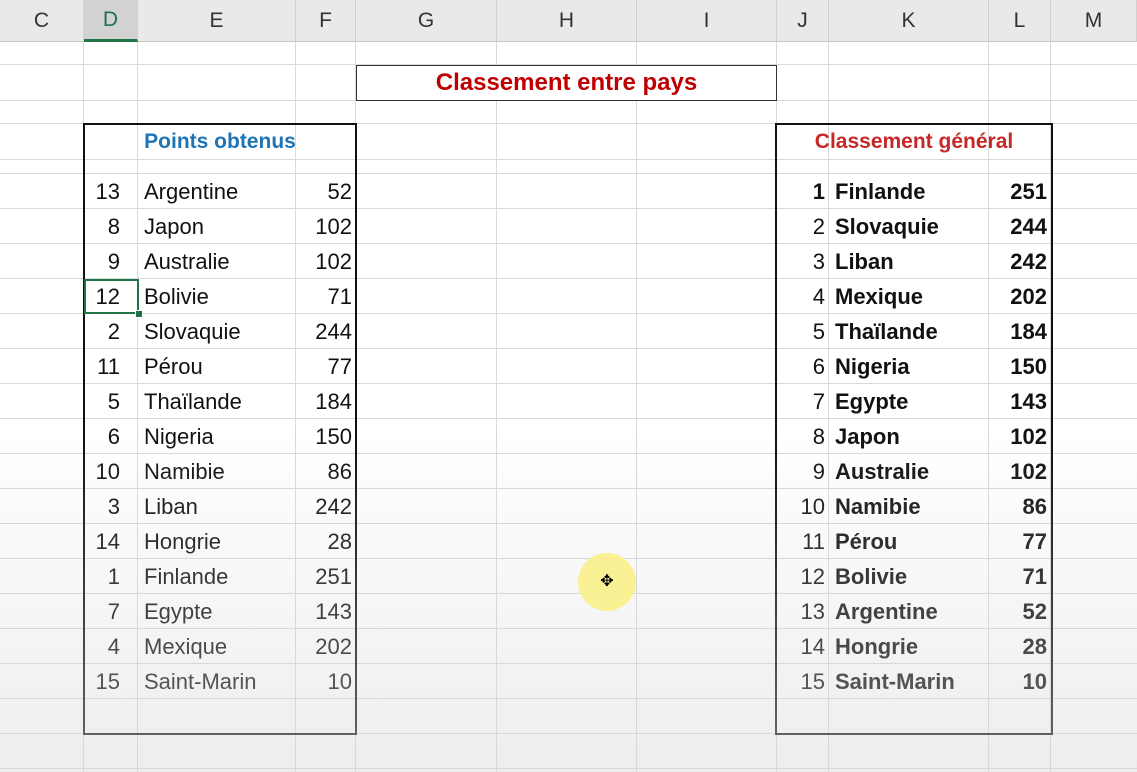 This screenshot has width=1137, height=772. What do you see at coordinates (326, 506) in the screenshot?
I see `left-points-cell: 242` at bounding box center [326, 506].